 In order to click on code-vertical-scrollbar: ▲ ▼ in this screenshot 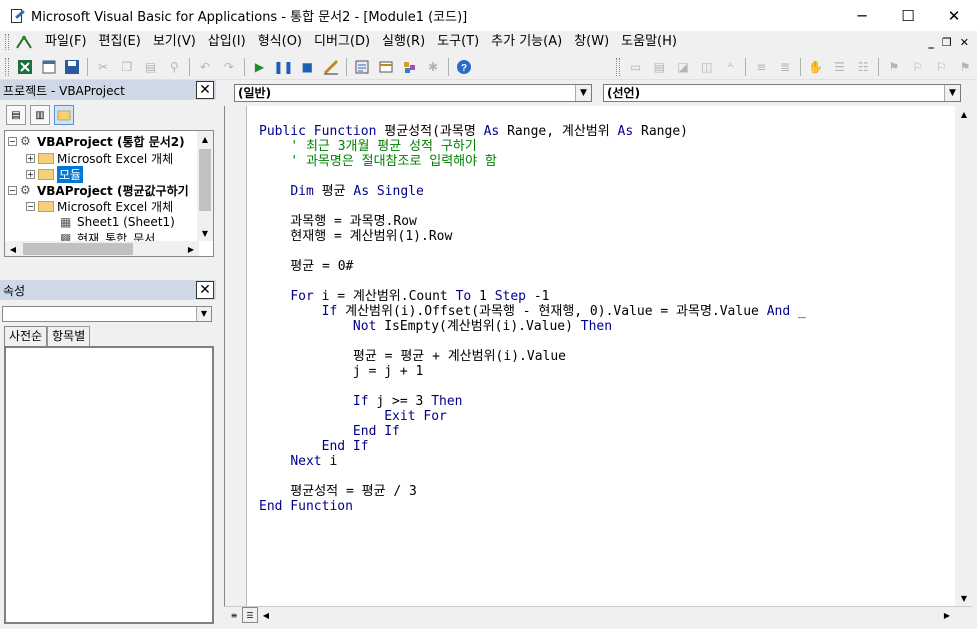, I will do `click(963, 356)`.